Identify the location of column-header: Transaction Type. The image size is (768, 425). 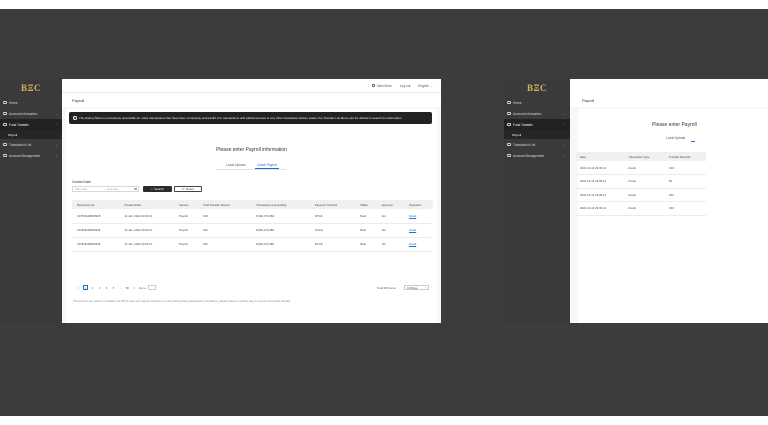
(644, 156).